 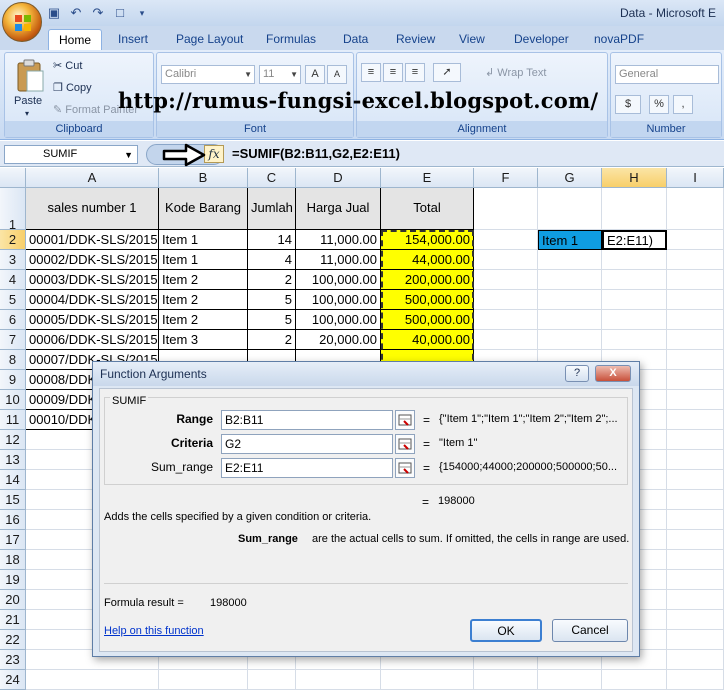 What do you see at coordinates (120, 13) in the screenshot?
I see `new-doc-icon: □` at bounding box center [120, 13].